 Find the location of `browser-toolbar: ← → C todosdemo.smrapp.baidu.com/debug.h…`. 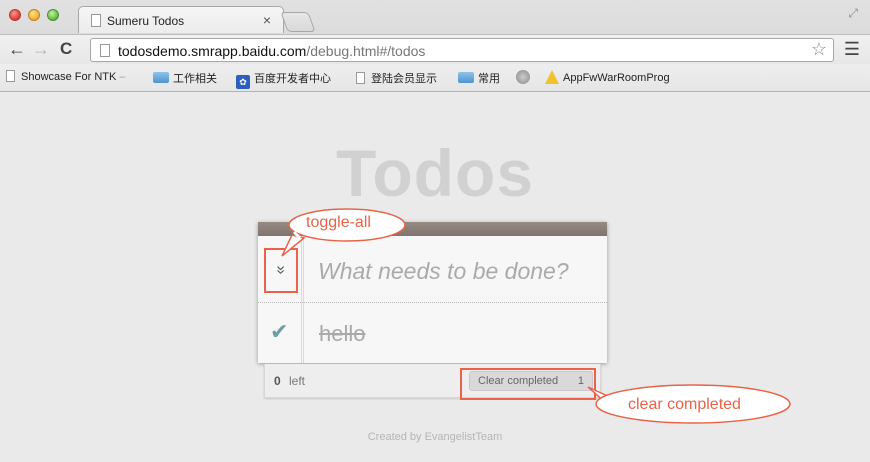

browser-toolbar: ← → C todosdemo.smrapp.baidu.com/debug.h… is located at coordinates (435, 49).